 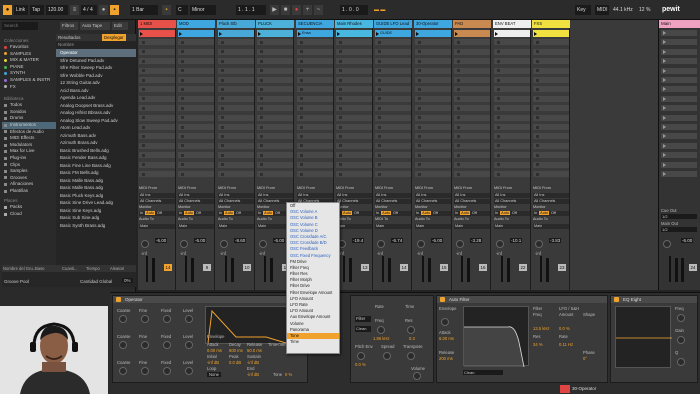 I want to click on play-icon: ▶, so click(x=274, y=10).